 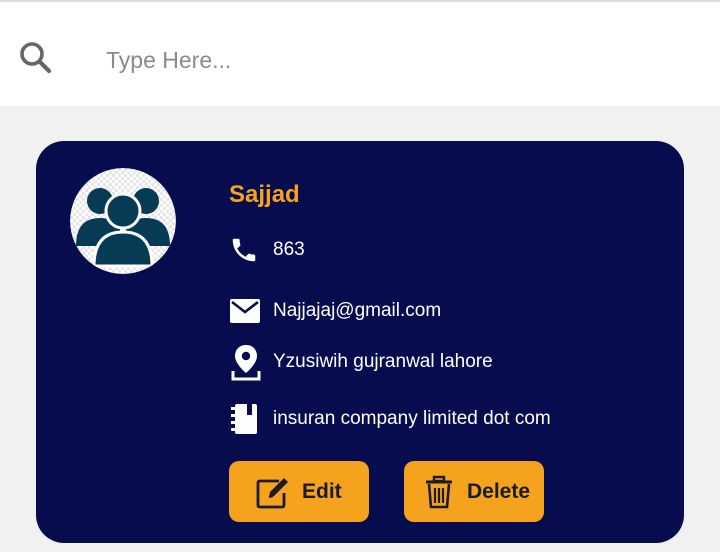 What do you see at coordinates (289, 249) in the screenshot?
I see `phone-text: 863` at bounding box center [289, 249].